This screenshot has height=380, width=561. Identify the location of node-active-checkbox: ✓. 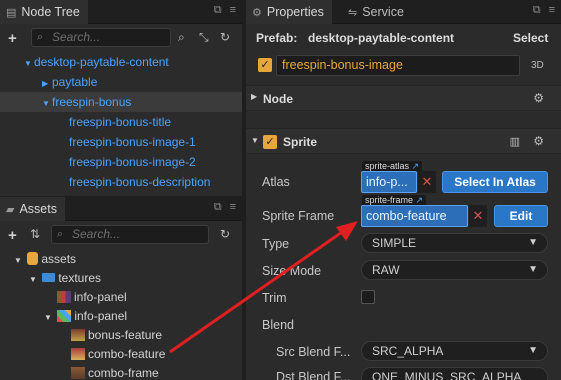
(265, 65).